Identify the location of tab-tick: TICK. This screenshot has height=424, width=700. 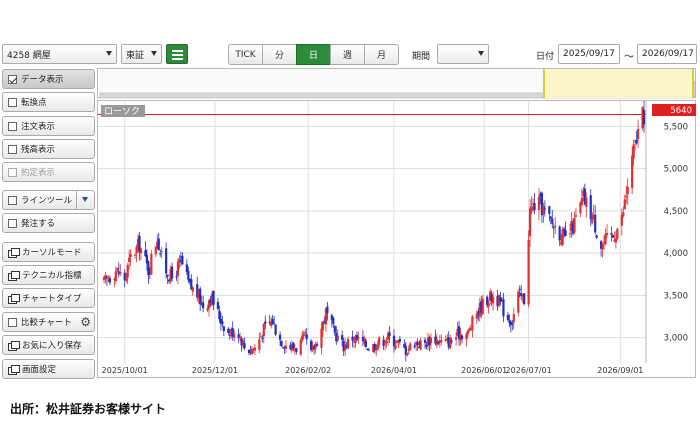
(245, 54).